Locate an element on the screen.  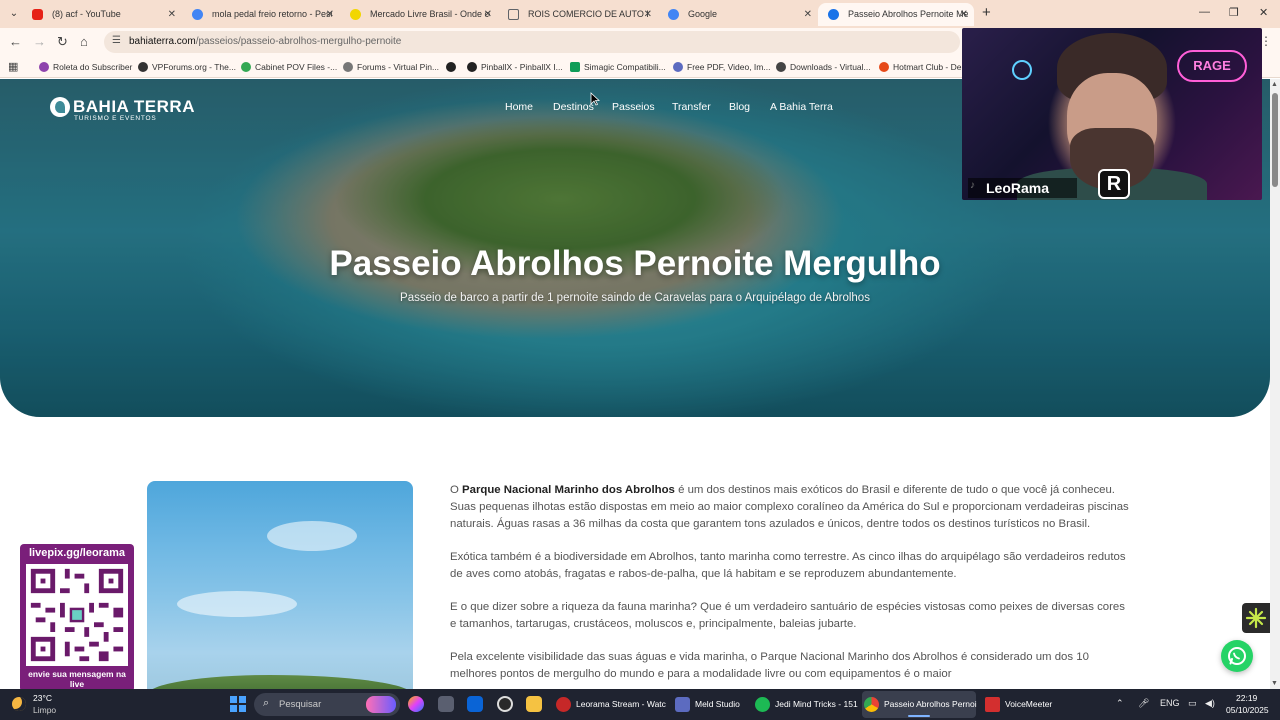
nav-a-bahia-terra: A Bahia Terra is located at coordinates (801, 107).